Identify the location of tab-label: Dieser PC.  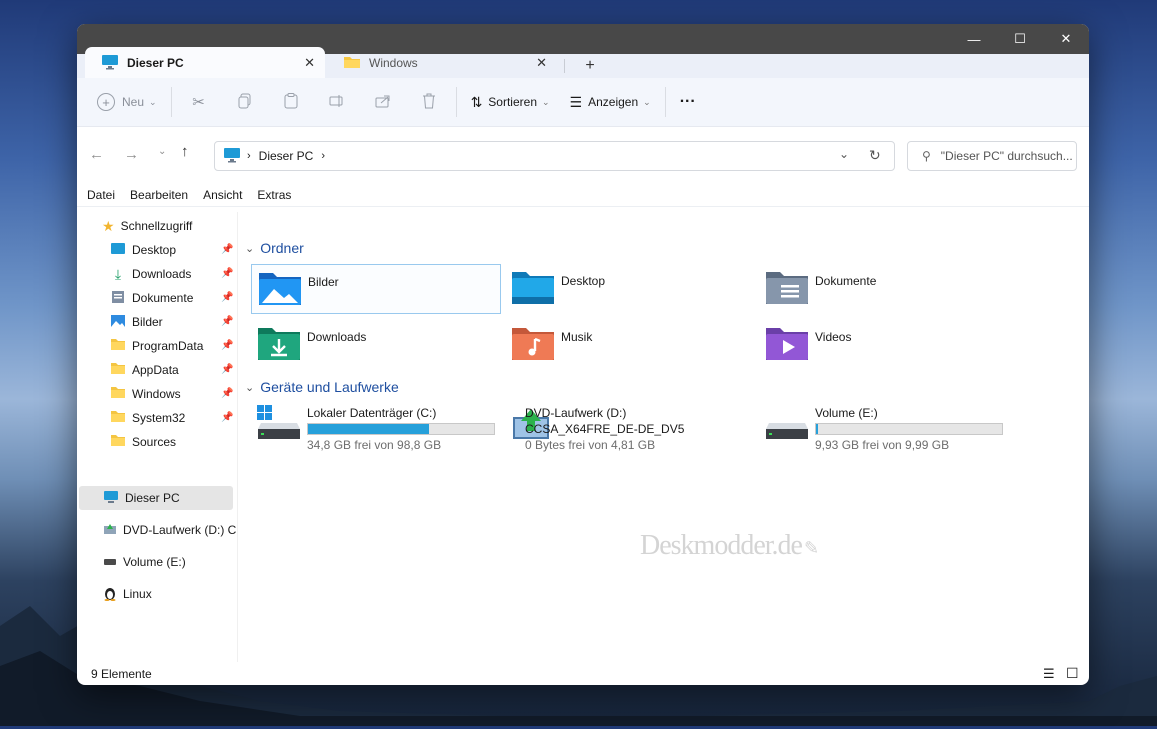
(155, 63).